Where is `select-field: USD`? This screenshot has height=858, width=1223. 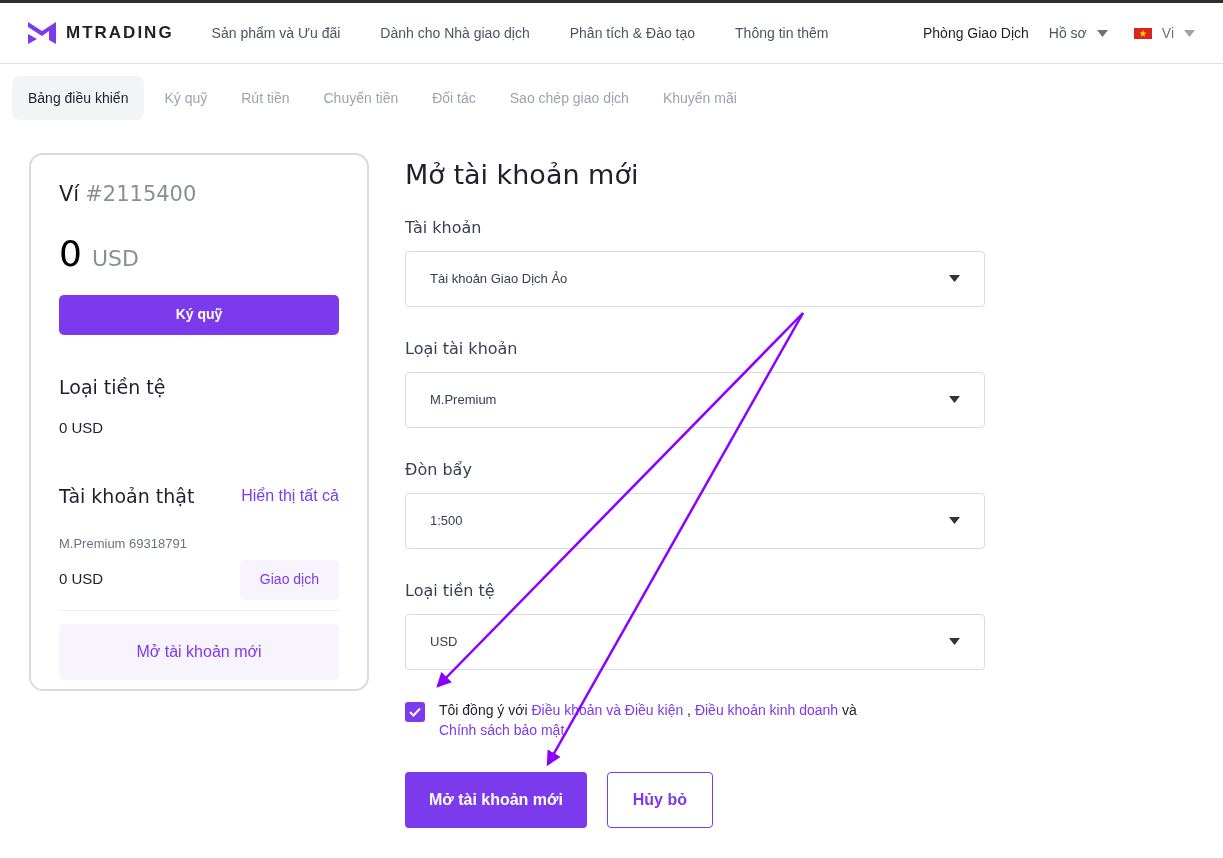
select-field: USD is located at coordinates (695, 641).